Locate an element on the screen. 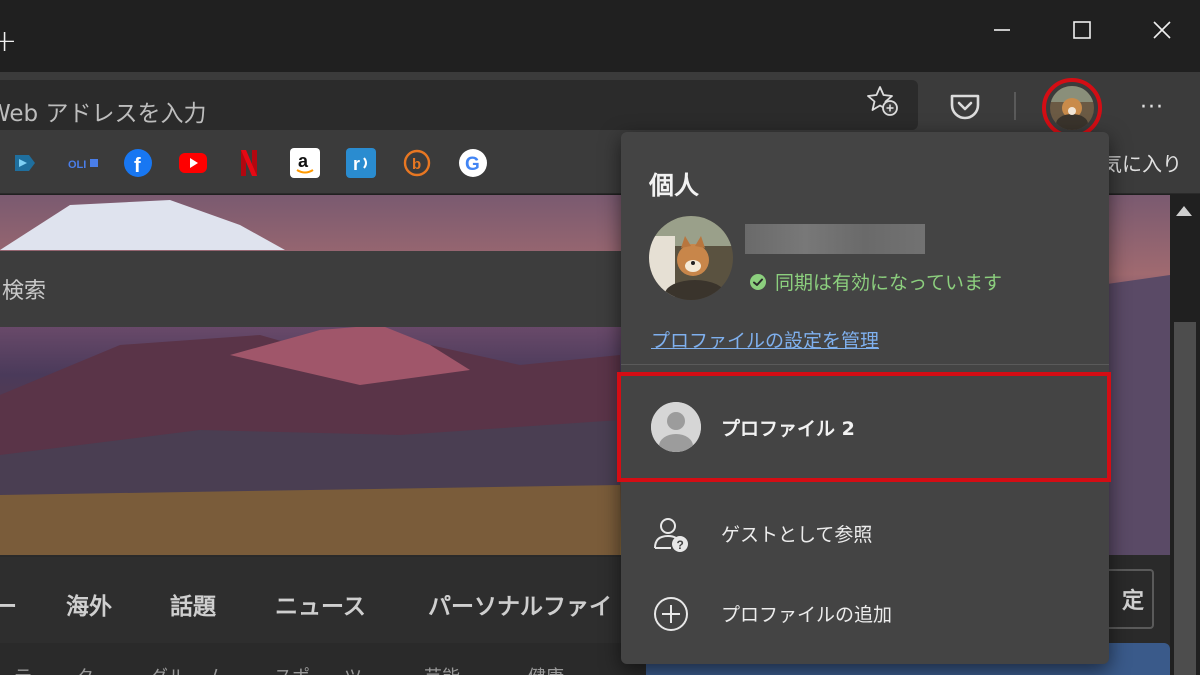  browse-as-guest-label: ゲストとして参照 is located at coordinates (797, 535).